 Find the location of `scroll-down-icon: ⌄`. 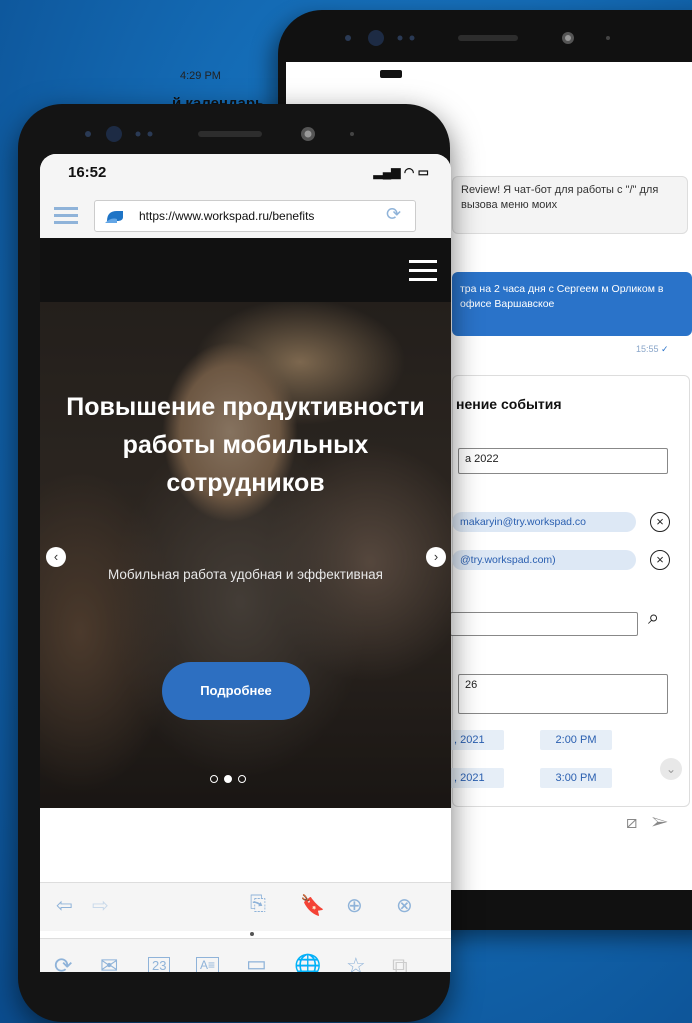

scroll-down-icon: ⌄ is located at coordinates (671, 769).